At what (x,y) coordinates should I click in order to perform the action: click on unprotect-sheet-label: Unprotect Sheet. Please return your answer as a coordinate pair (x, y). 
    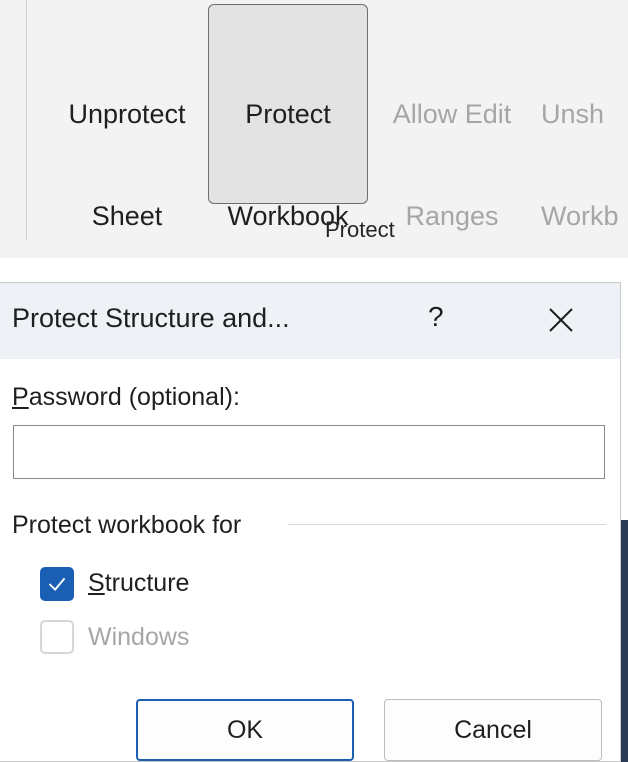
    Looking at the image, I should click on (127, 165).